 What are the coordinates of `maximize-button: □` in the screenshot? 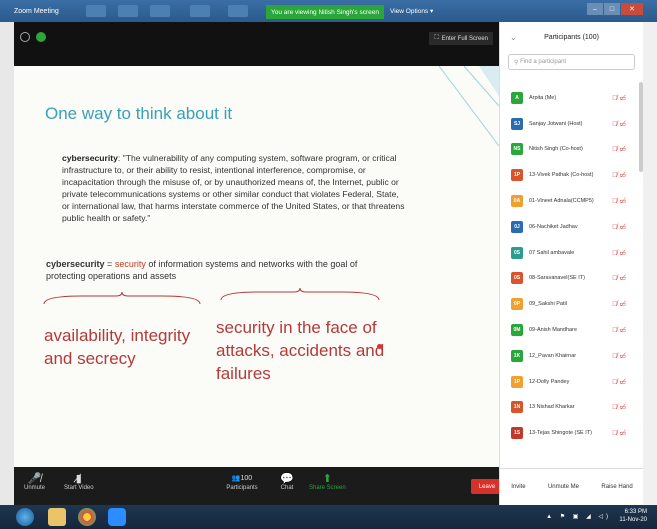 It's located at (612, 9).